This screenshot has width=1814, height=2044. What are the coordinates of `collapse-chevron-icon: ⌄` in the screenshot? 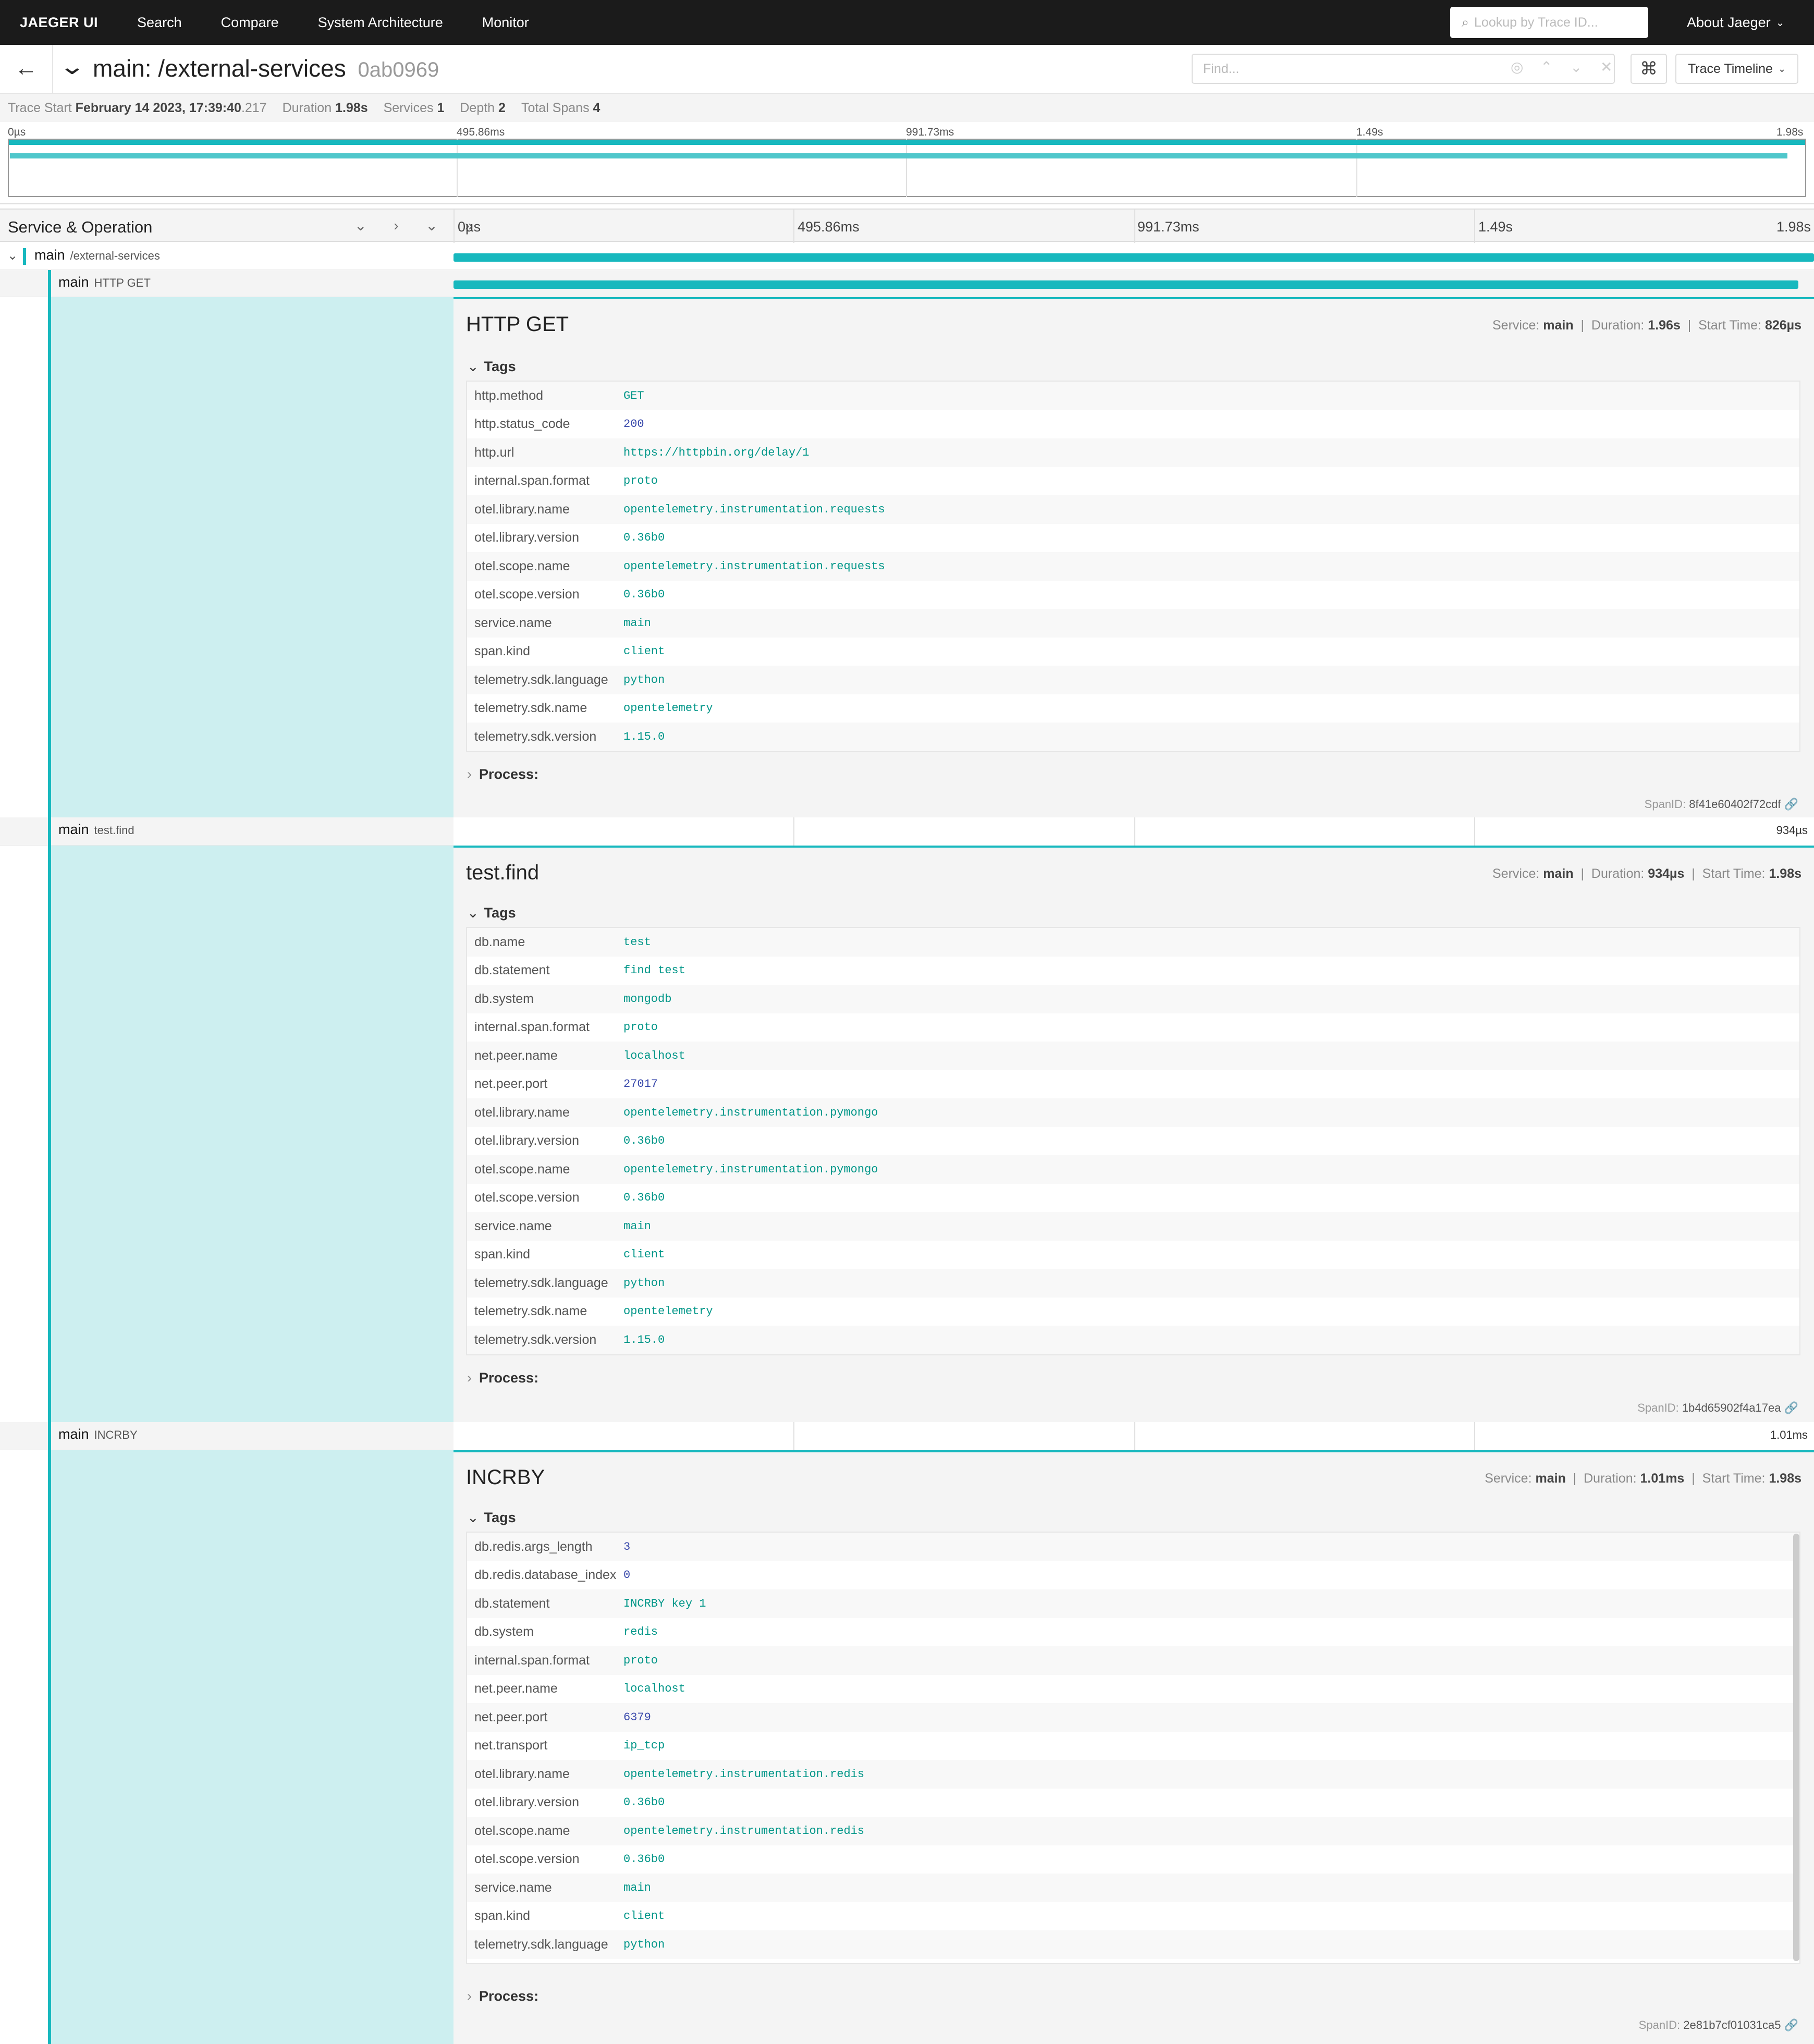 It's located at (73, 67).